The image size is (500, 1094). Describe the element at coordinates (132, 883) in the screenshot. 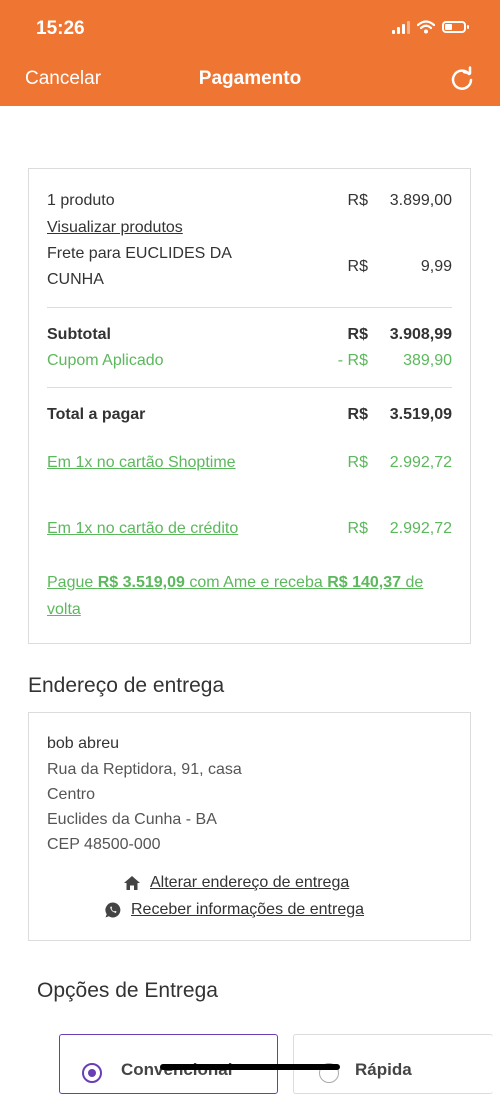

I see `home-icon` at that location.